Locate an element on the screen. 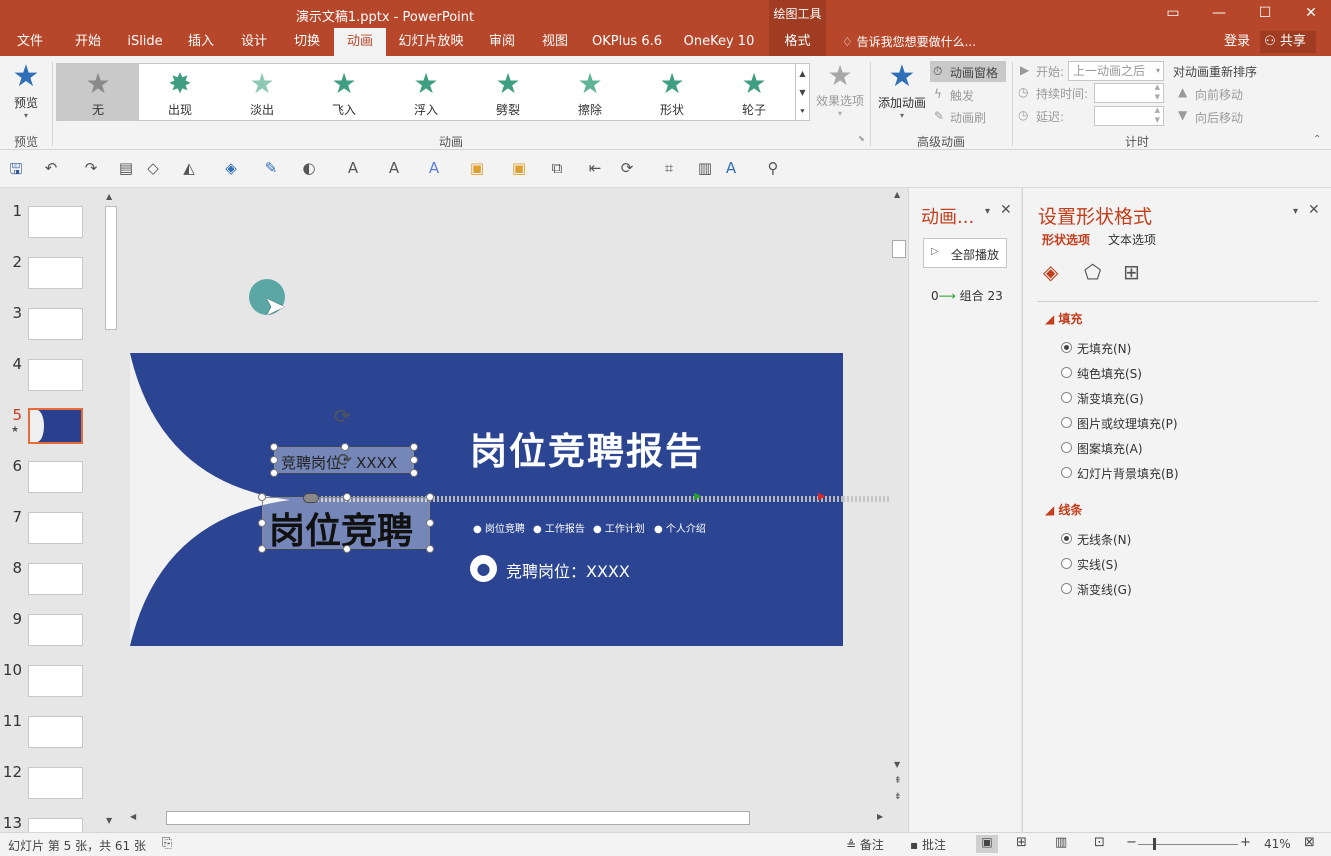 This screenshot has width=1331, height=856. outline-color-icon: ✎ is located at coordinates (271, 168).